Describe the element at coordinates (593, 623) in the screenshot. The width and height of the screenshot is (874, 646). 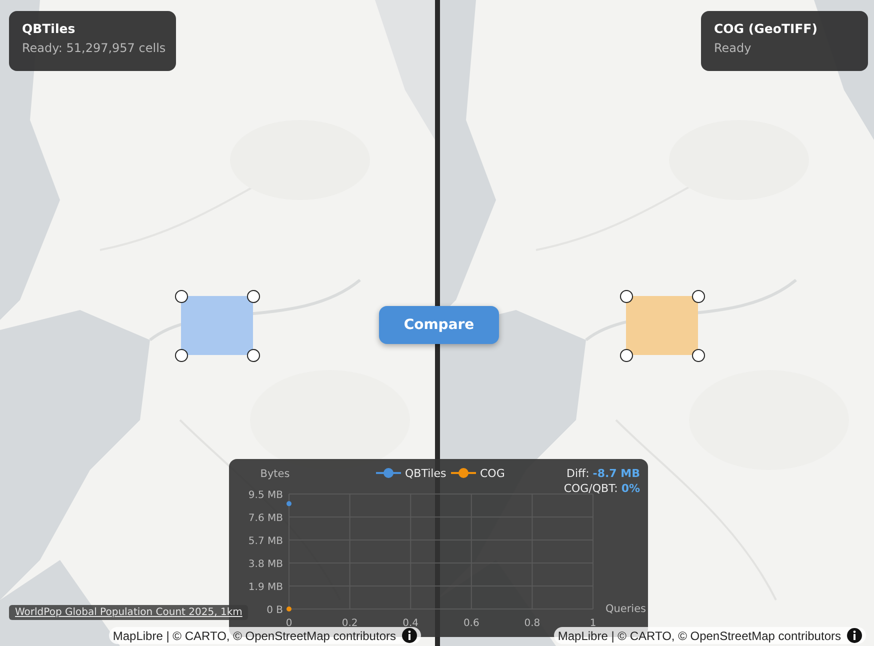
I see `x-tick-label: 1` at that location.